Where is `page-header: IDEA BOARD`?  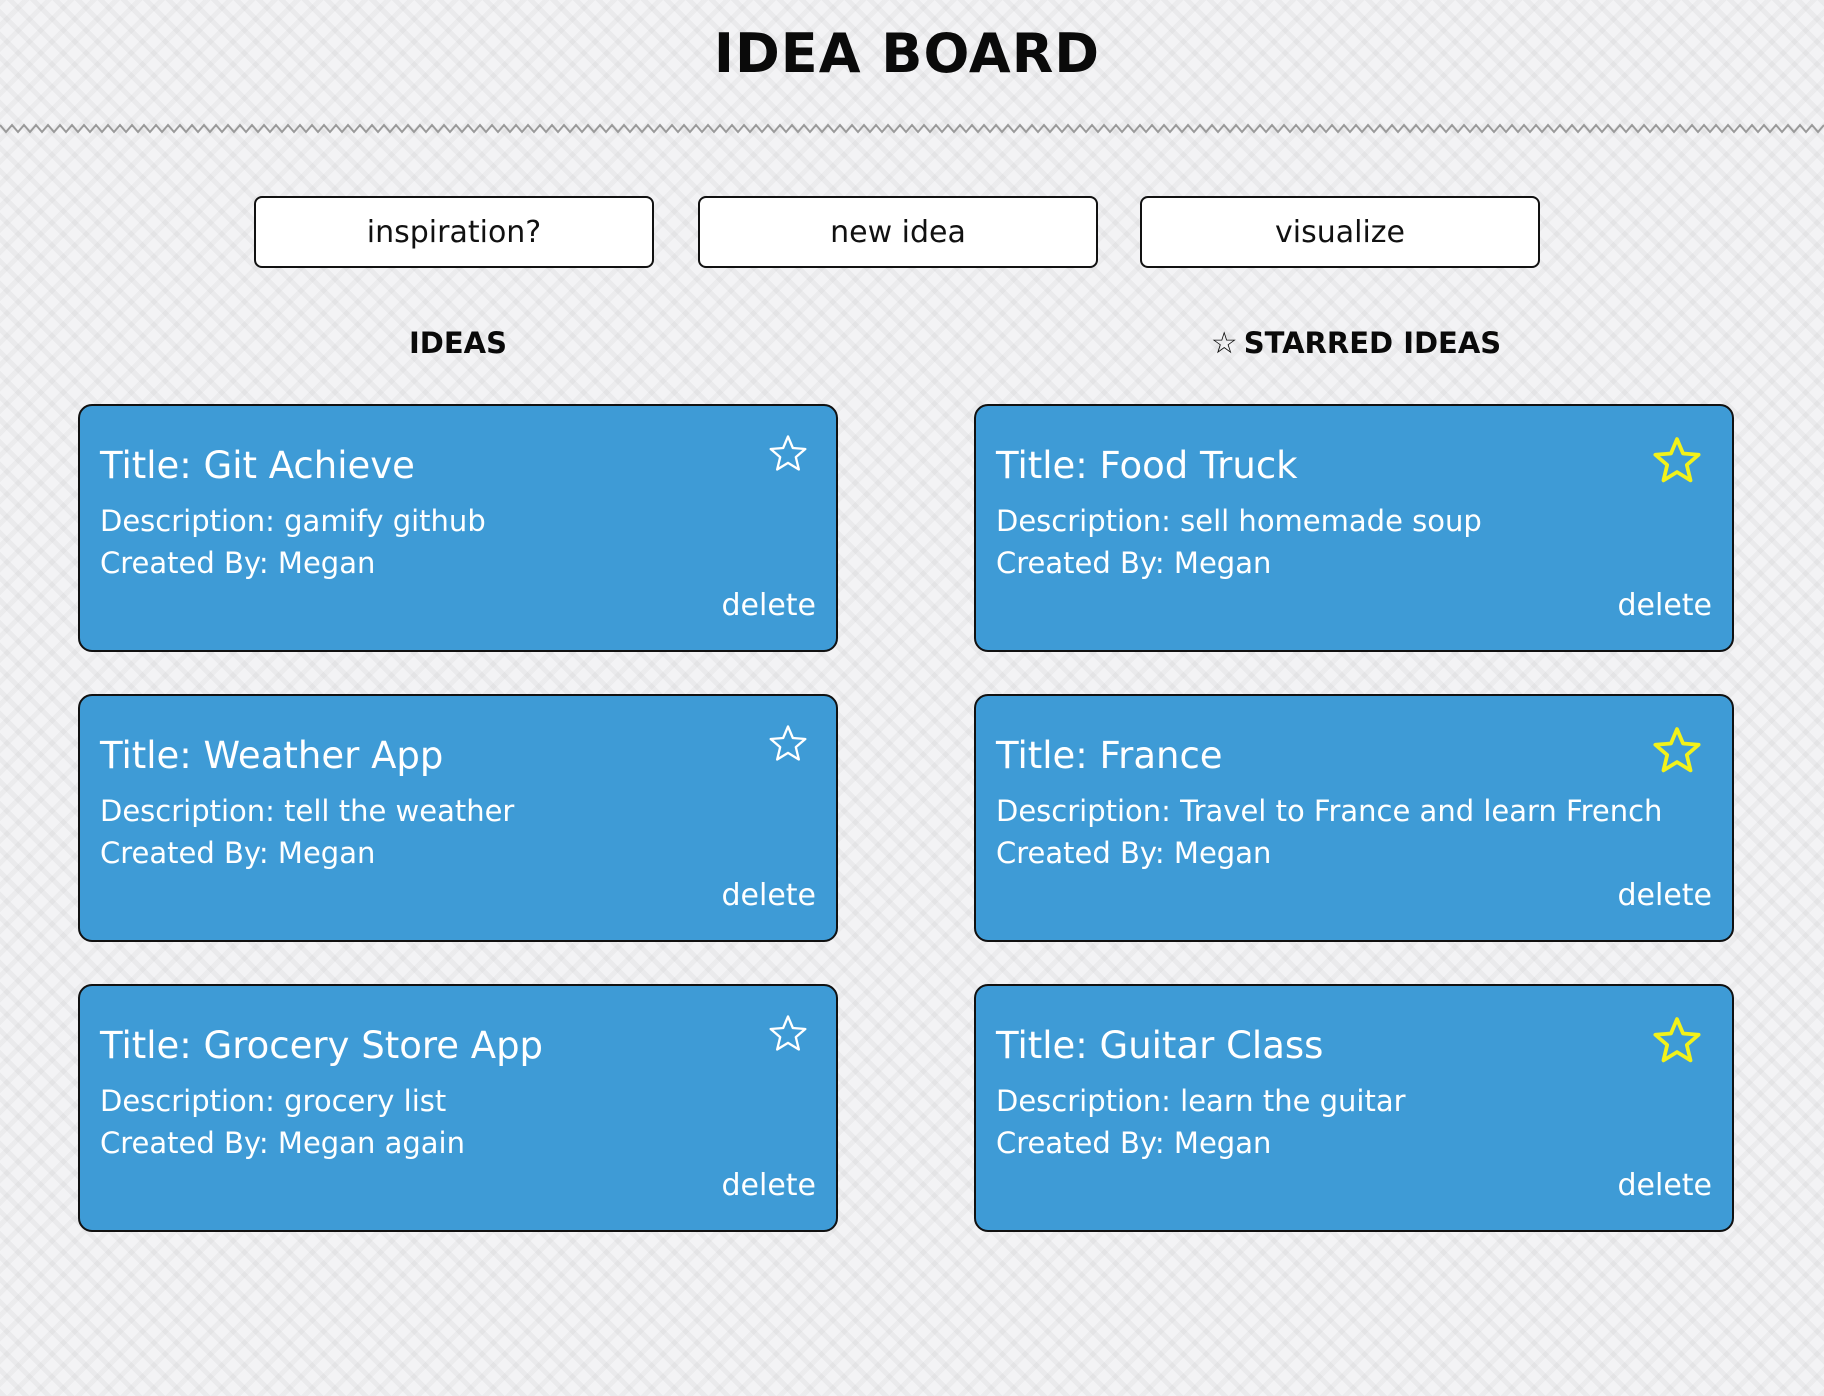
page-header: IDEA BOARD is located at coordinates (912, 70).